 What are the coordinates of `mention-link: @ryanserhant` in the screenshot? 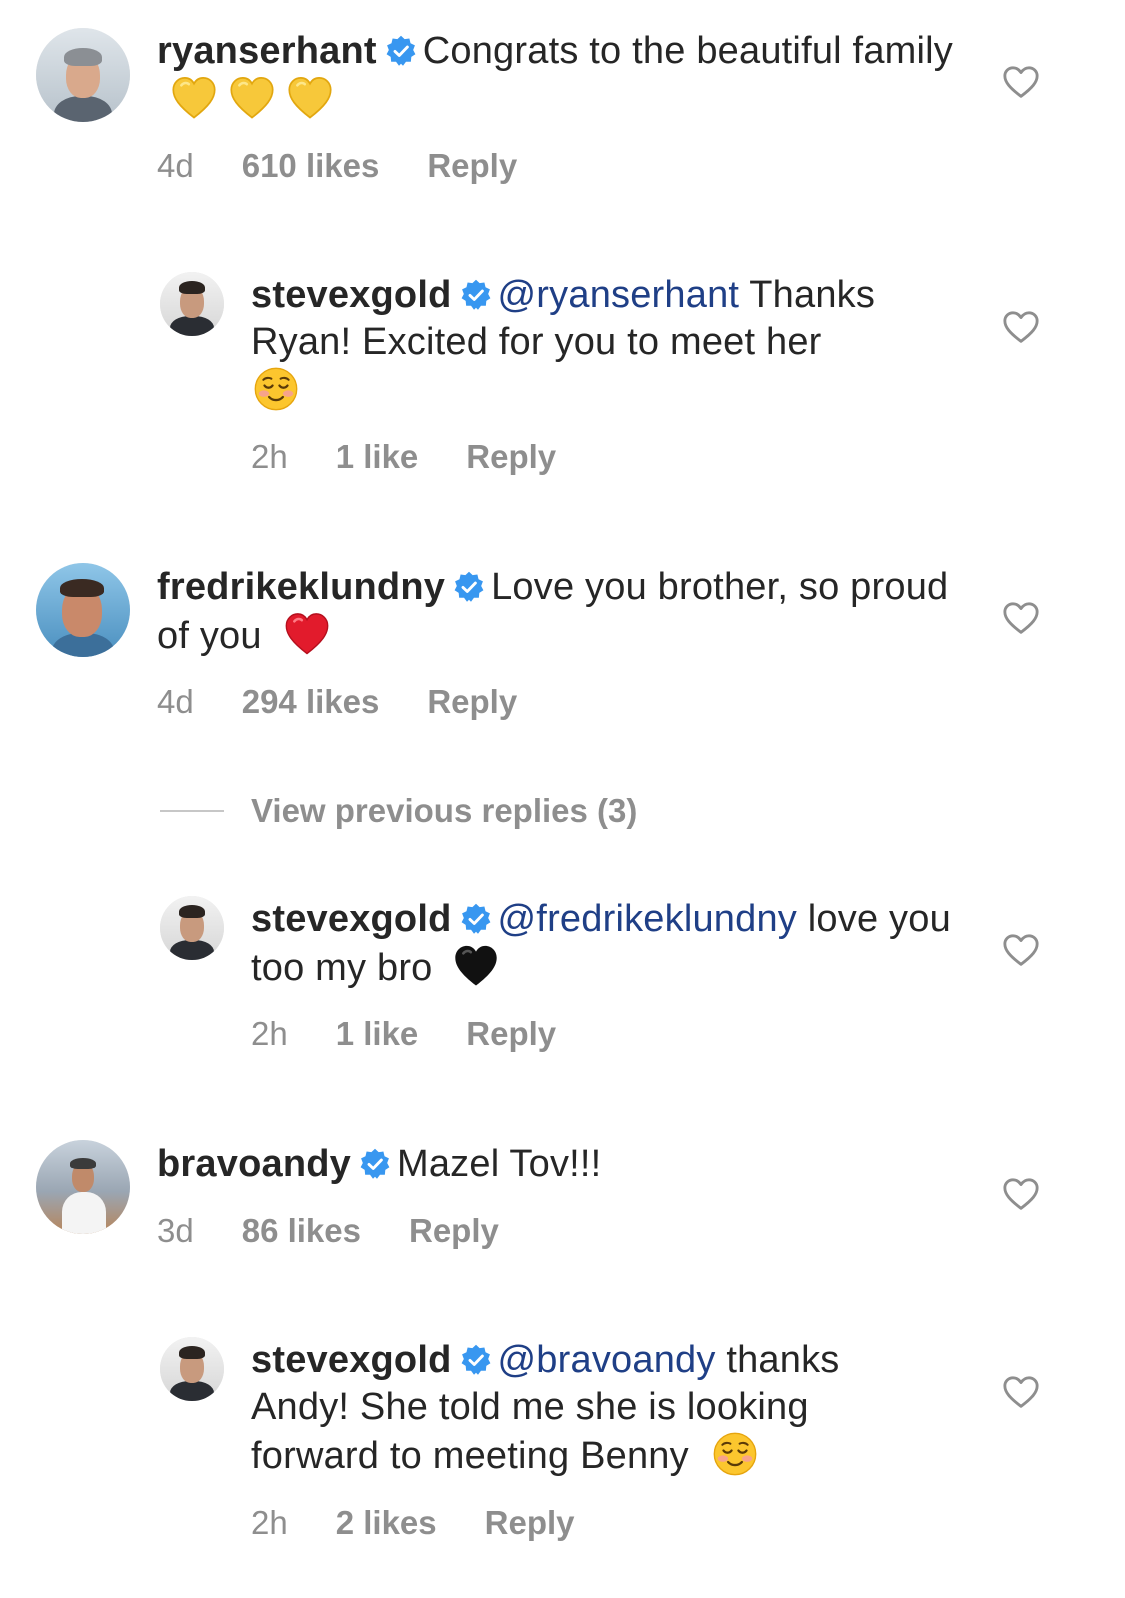 It's located at (619, 295).